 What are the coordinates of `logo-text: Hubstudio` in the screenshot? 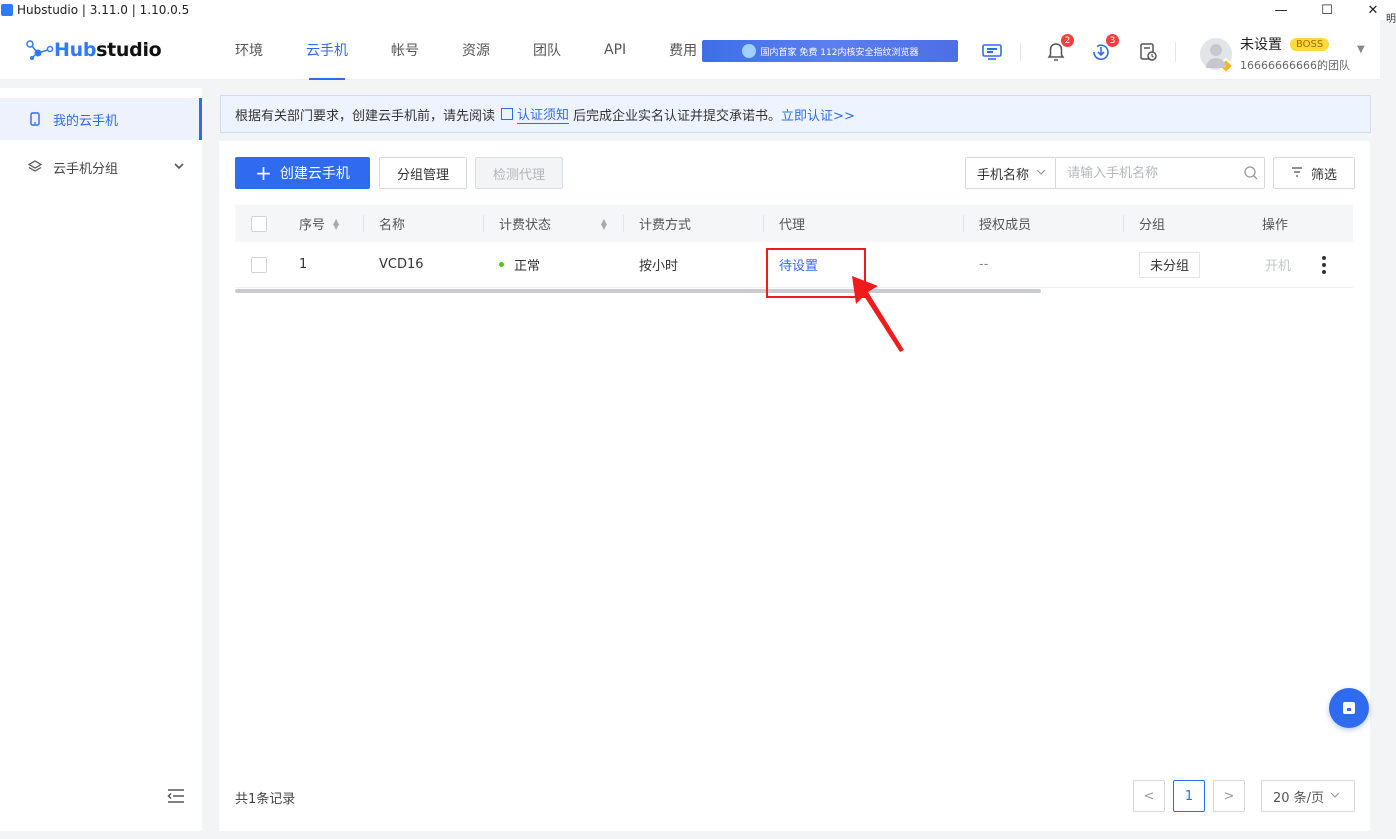 It's located at (108, 50).